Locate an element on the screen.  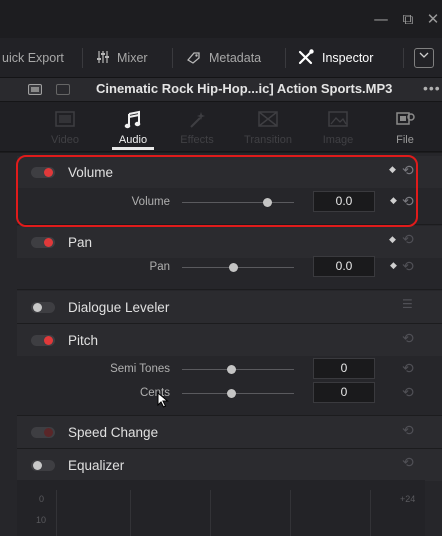
metadata-label: Metadata is located at coordinates (235, 58).